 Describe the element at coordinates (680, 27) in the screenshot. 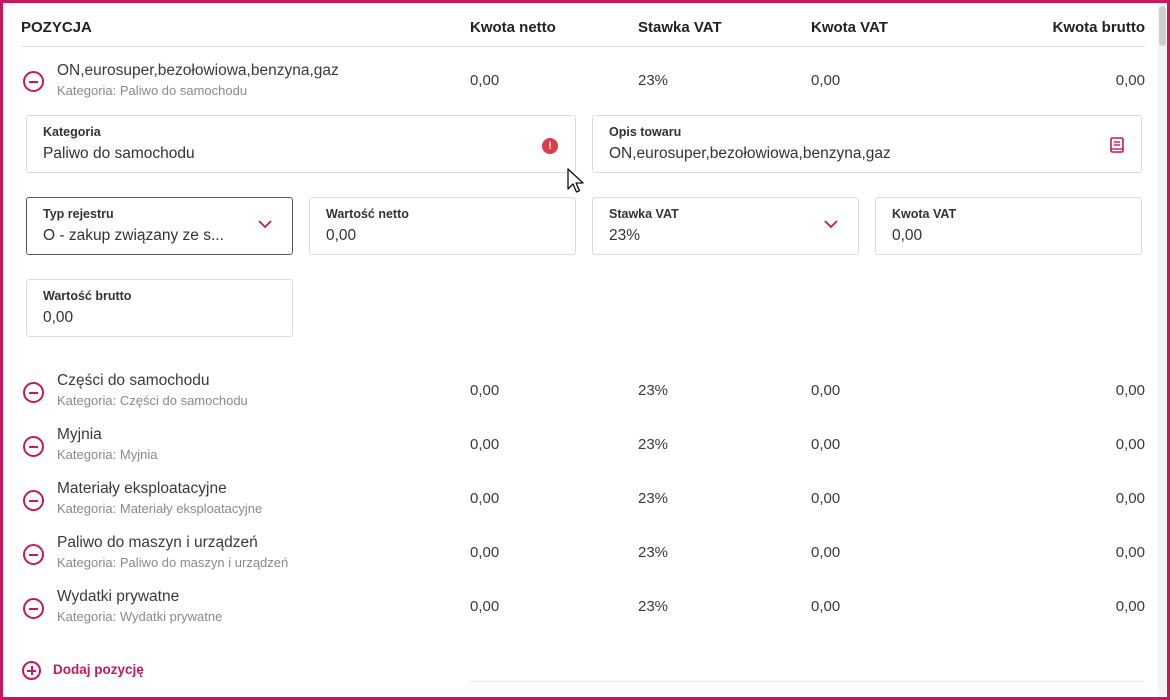

I see `header-vat-rate: Stawka VAT` at that location.